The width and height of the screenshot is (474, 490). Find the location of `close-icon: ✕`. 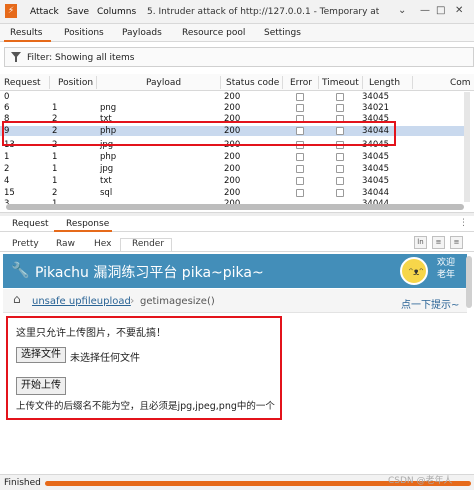

close-icon: ✕ is located at coordinates (459, 10).